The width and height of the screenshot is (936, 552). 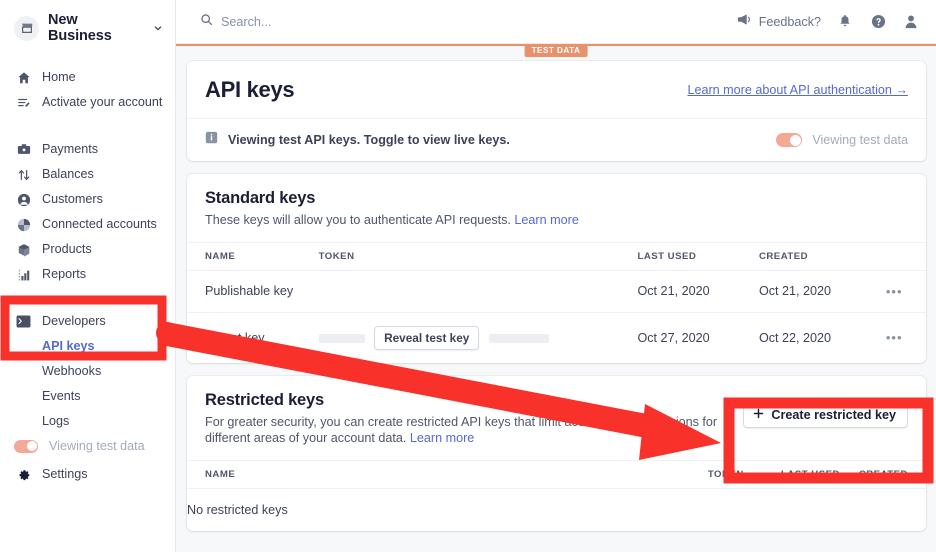 What do you see at coordinates (23, 149) in the screenshot?
I see `payments-icon` at bounding box center [23, 149].